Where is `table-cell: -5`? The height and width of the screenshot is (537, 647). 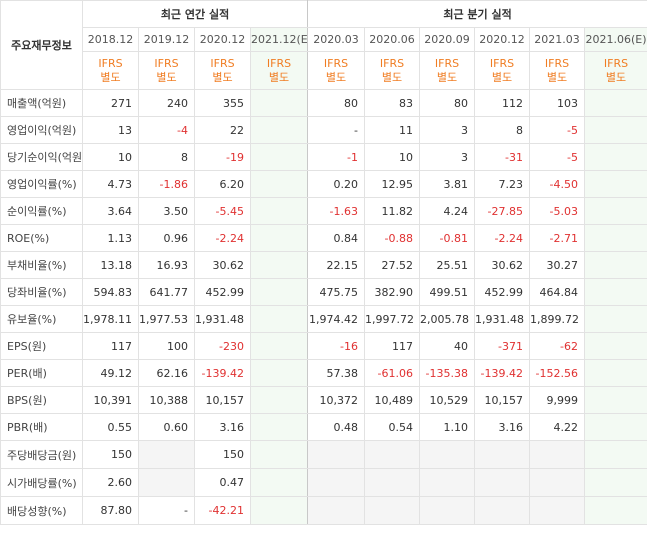
table-cell: -5 is located at coordinates (557, 157).